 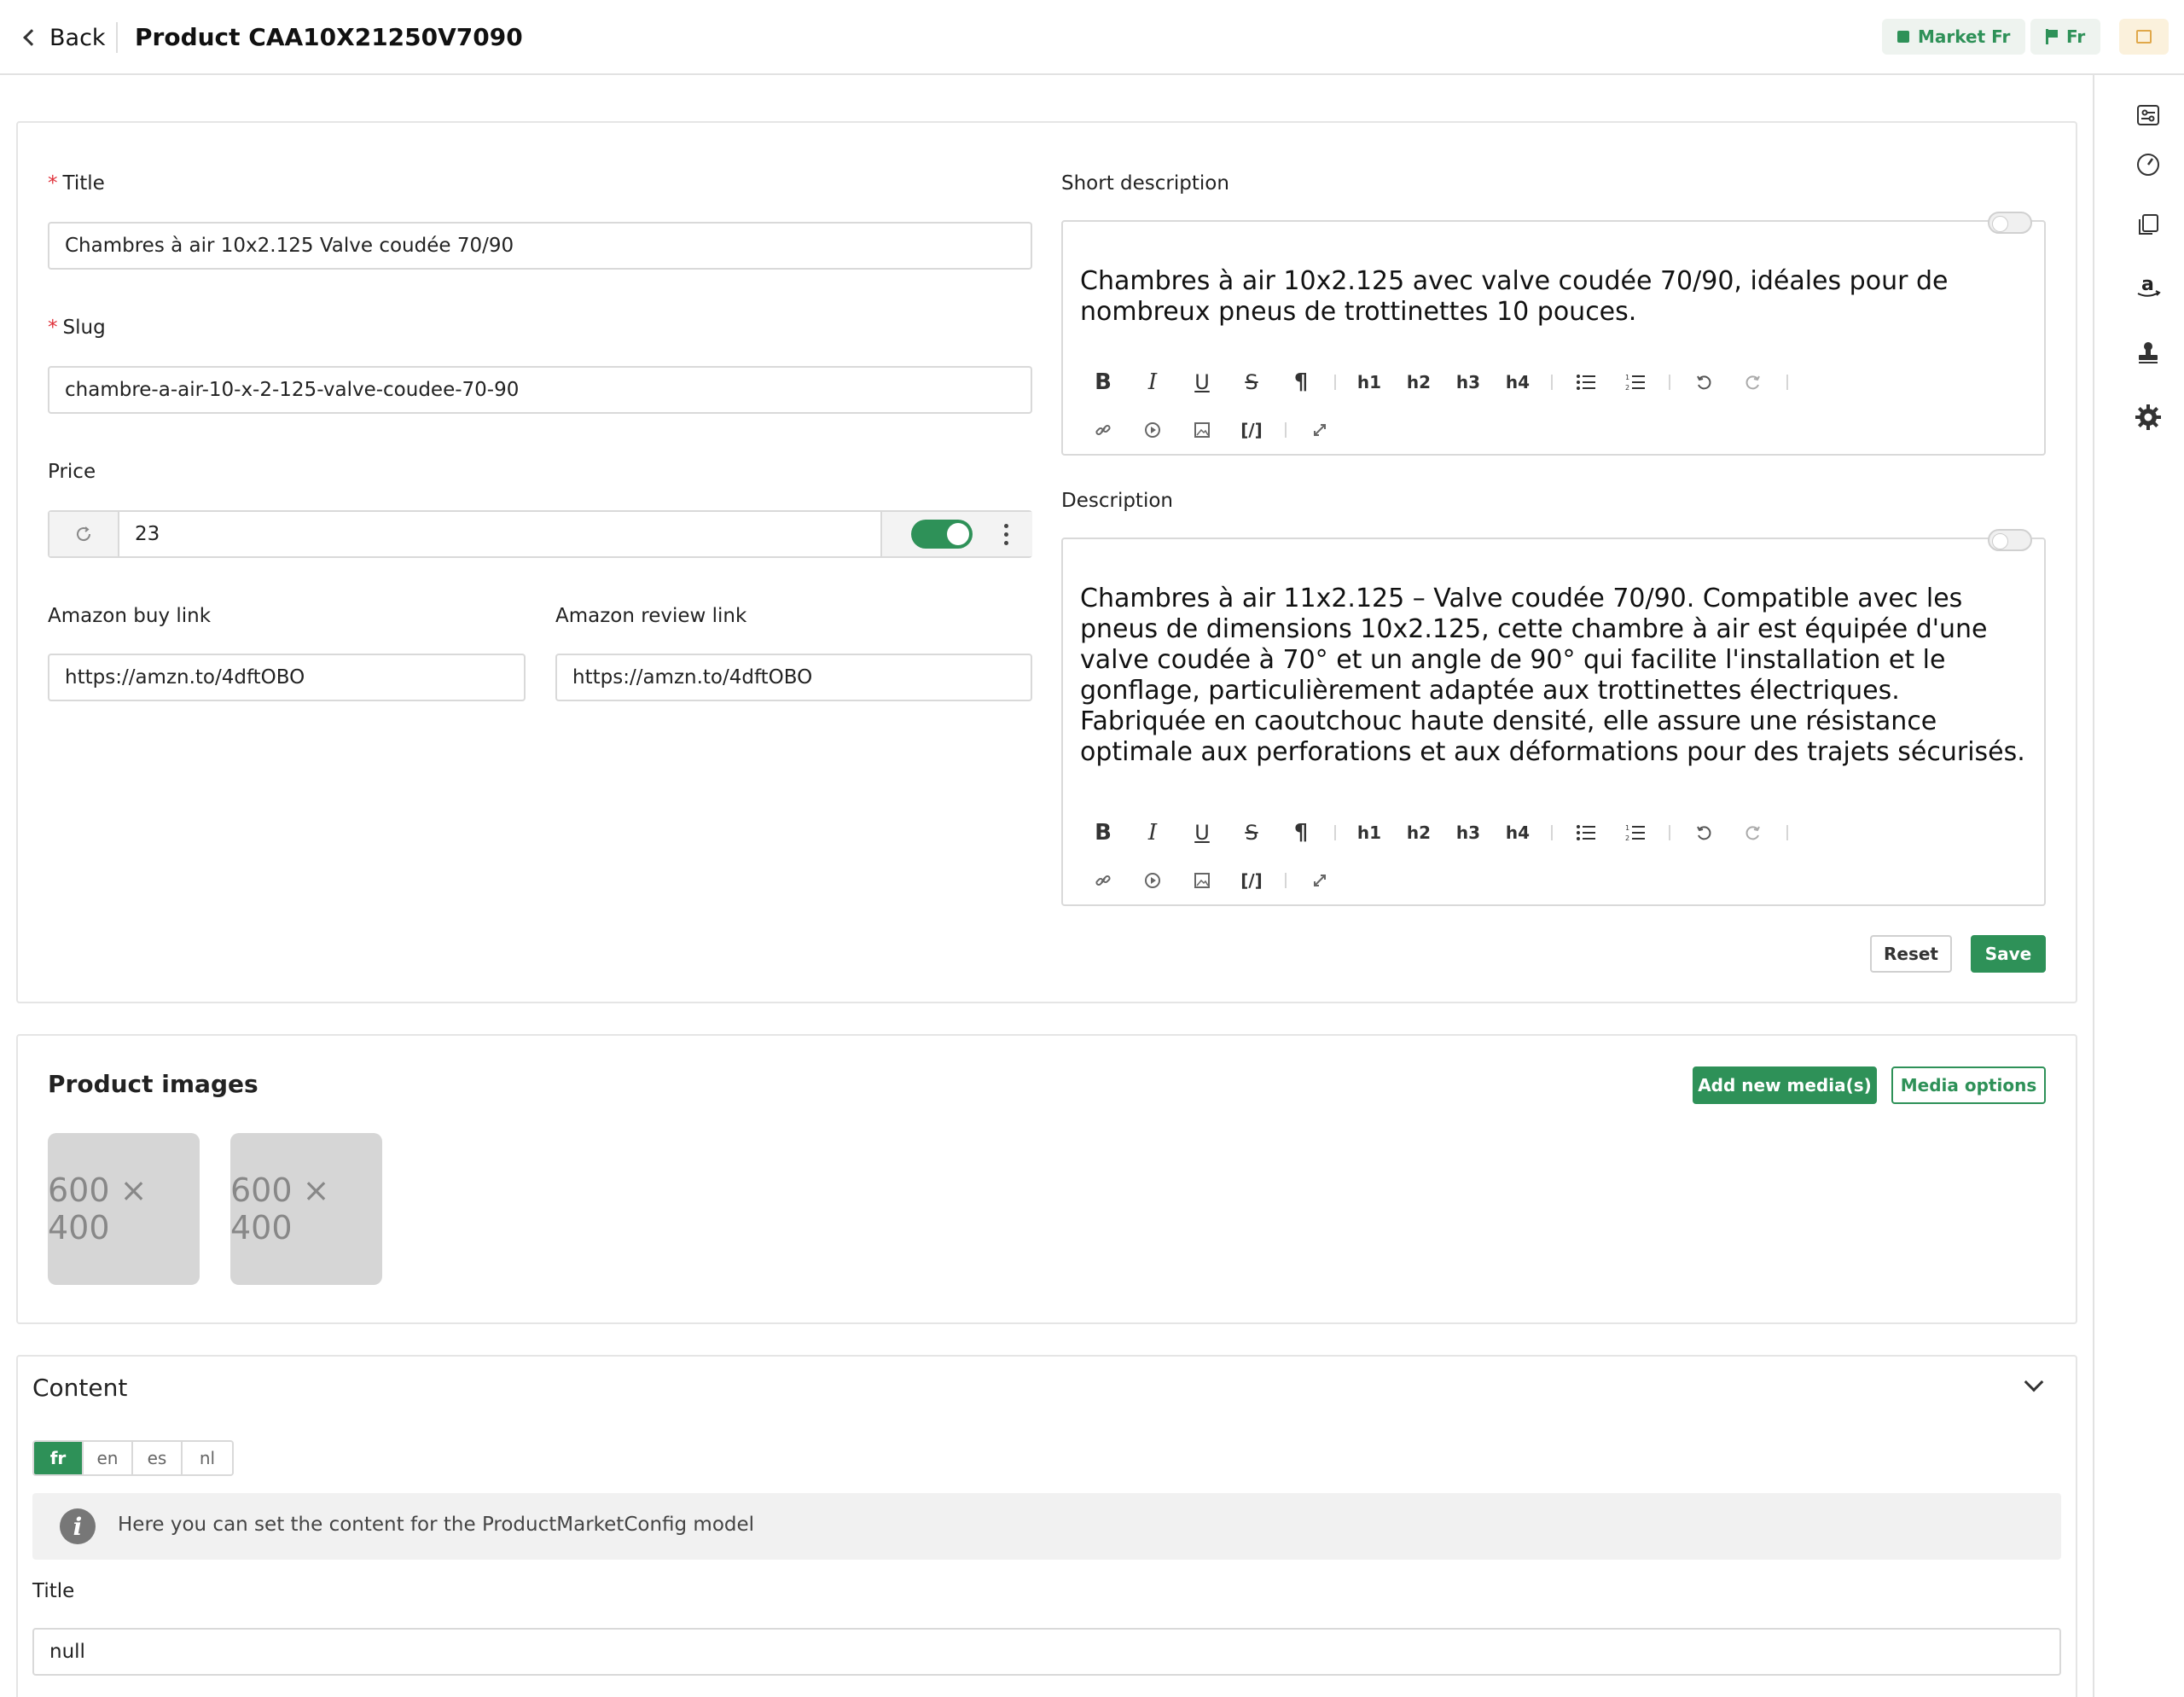 What do you see at coordinates (72, 472) in the screenshot?
I see `price-label: Price` at bounding box center [72, 472].